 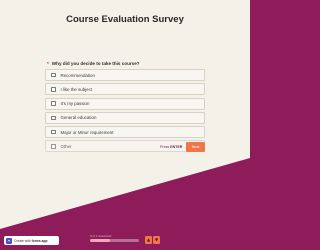 What do you see at coordinates (176, 147) in the screenshot?
I see `press-key: ENTER` at bounding box center [176, 147].